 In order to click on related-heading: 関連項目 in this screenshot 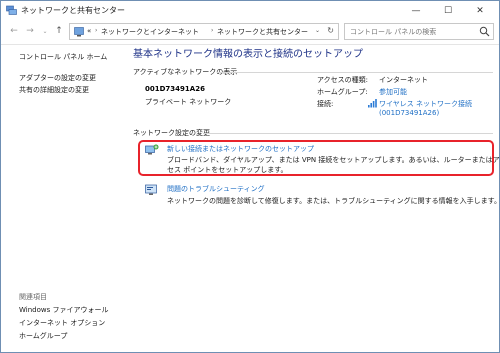, I will do `click(33, 297)`.